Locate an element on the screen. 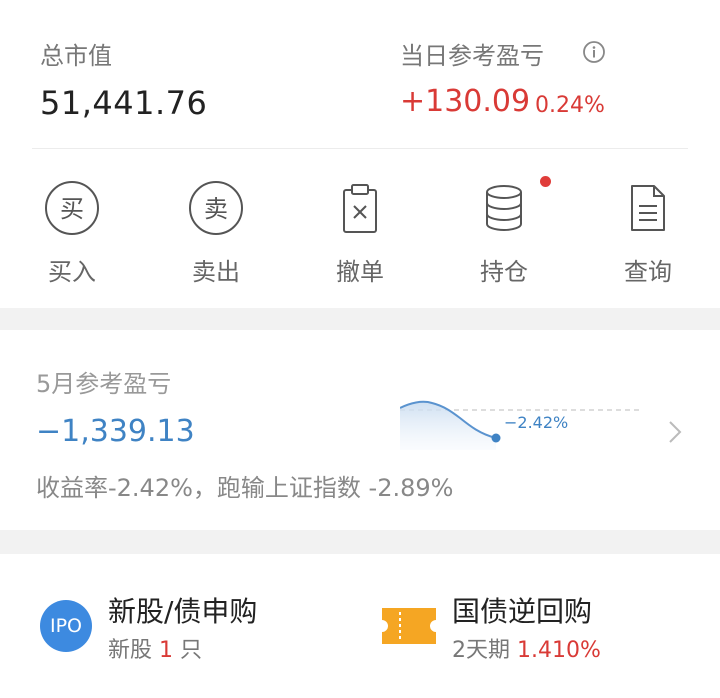  cancel-order-label: 撤单 is located at coordinates (360, 272).